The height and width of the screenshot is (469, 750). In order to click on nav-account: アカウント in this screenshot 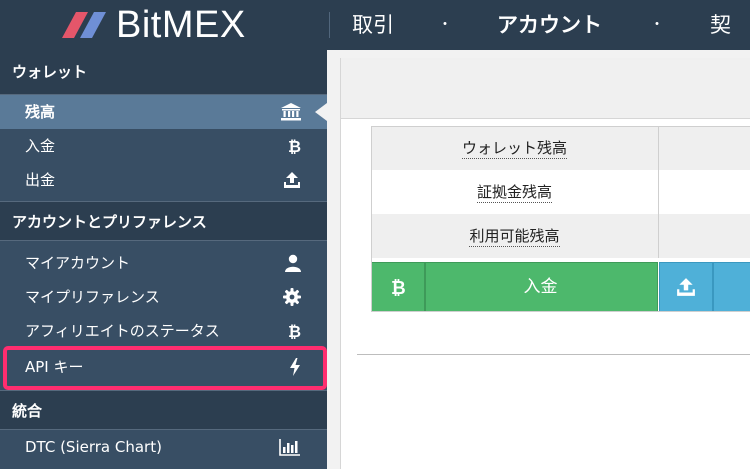, I will do `click(549, 25)`.